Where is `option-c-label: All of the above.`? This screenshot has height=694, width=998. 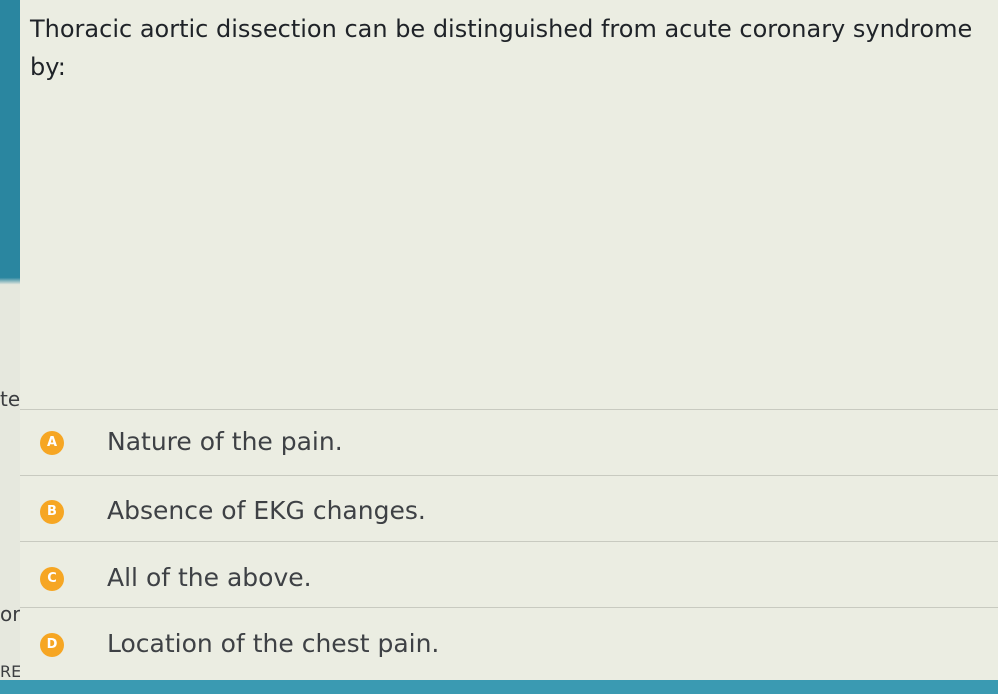 option-c-label: All of the above. is located at coordinates (209, 577).